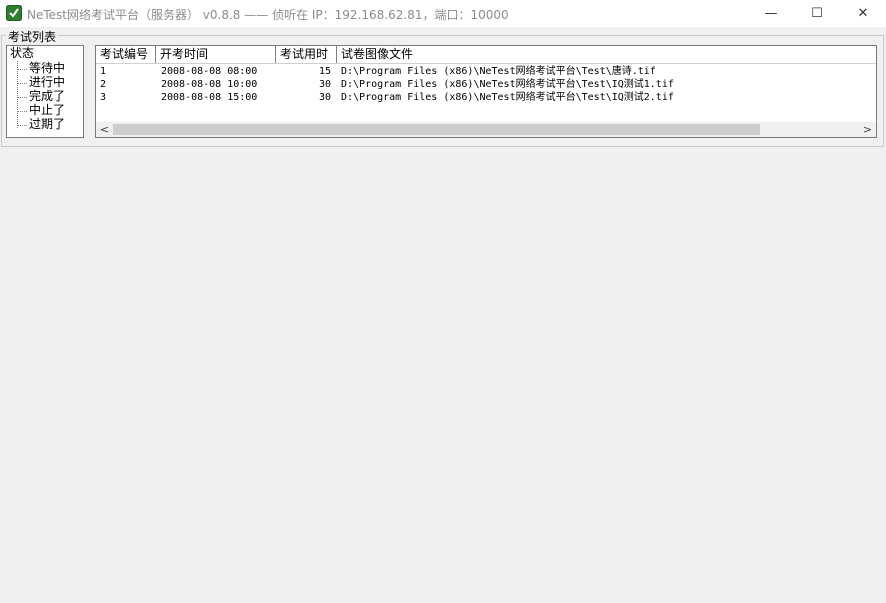 This screenshot has width=886, height=603. What do you see at coordinates (103, 97) in the screenshot?
I see `cell-exam-id: 3` at bounding box center [103, 97].